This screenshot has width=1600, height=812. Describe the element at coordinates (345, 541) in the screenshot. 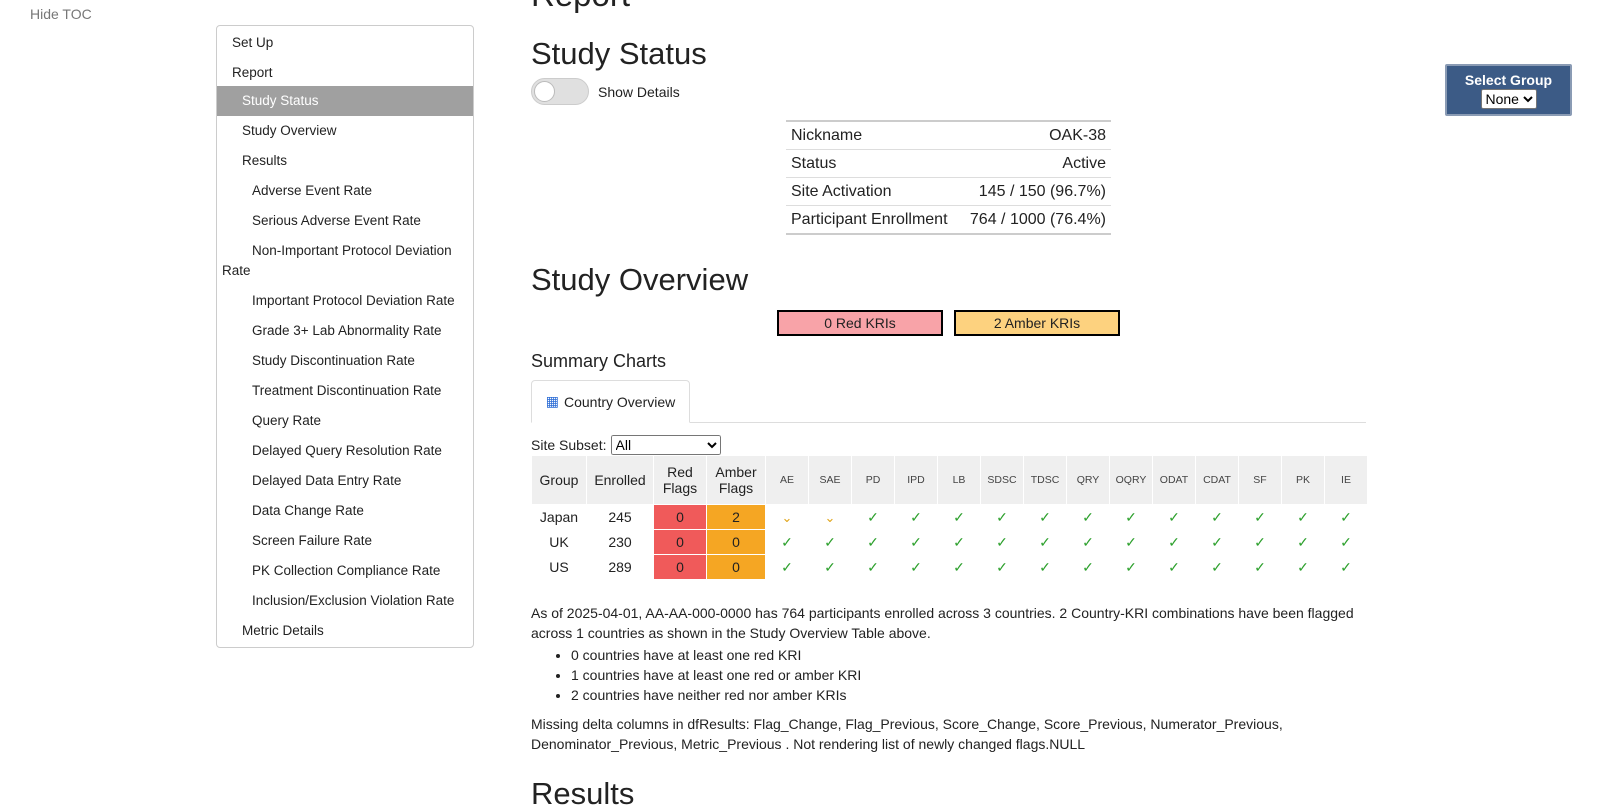

I see `toc-item-screen-failure-rate: Screen Failure Rate` at that location.